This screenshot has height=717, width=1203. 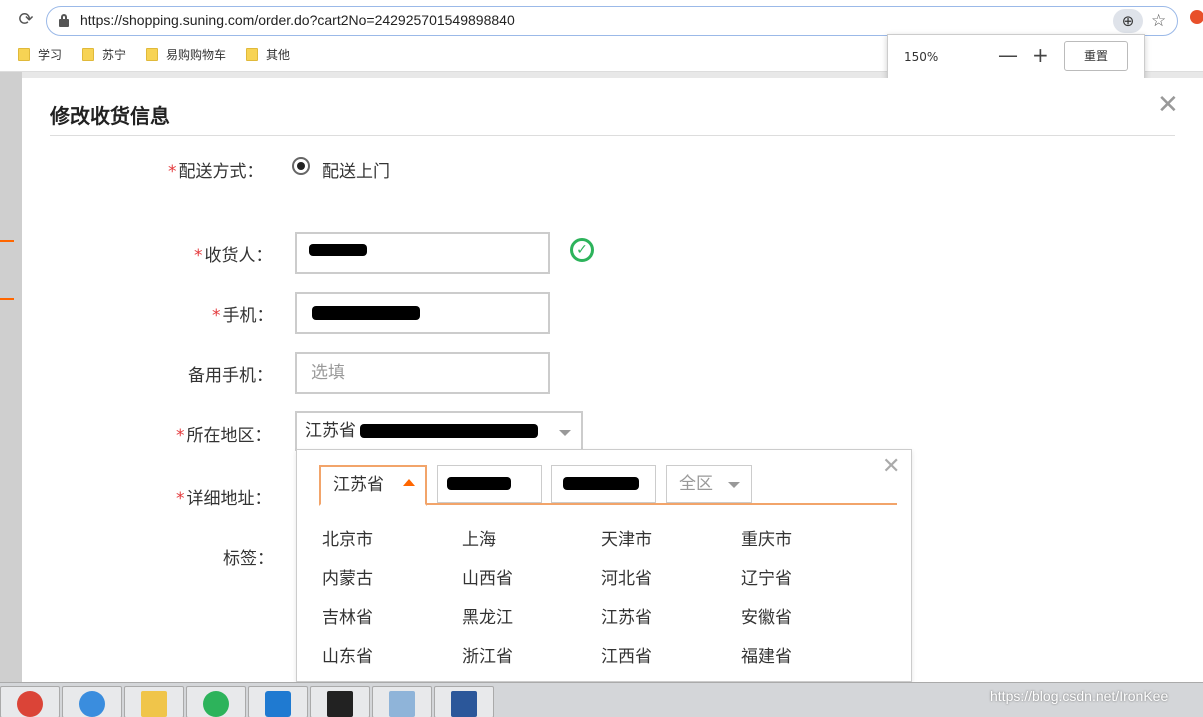 What do you see at coordinates (1196, 17) in the screenshot?
I see `extension-icon` at bounding box center [1196, 17].